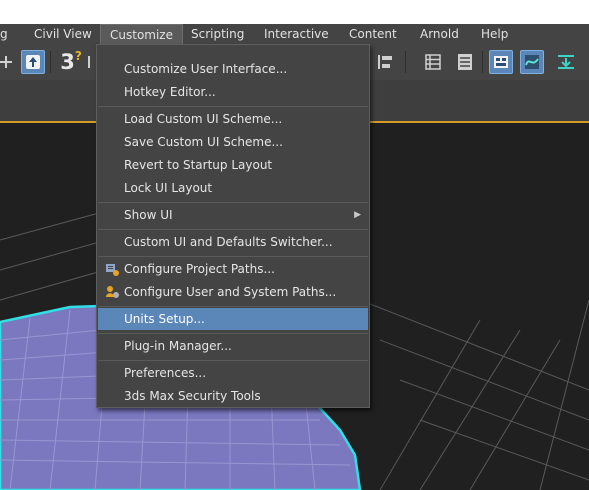 The image size is (589, 490). Describe the element at coordinates (63, 34) in the screenshot. I see `menu-item-civil-view: Civil View` at that location.